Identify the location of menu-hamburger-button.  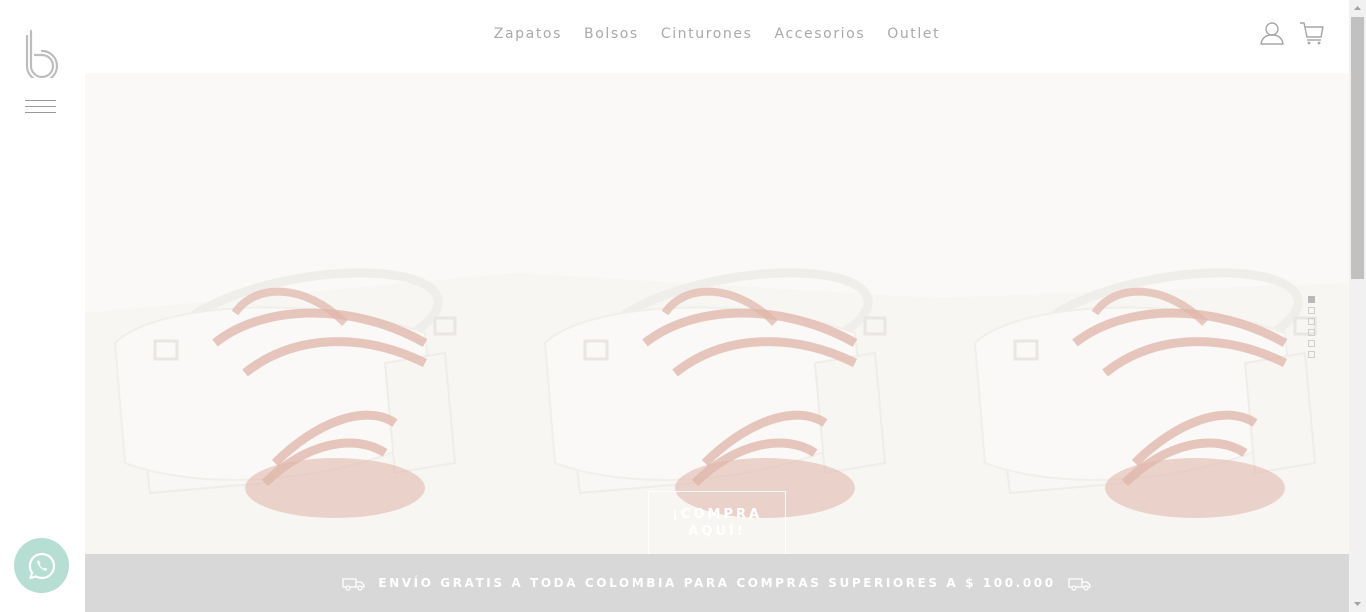
(40, 107).